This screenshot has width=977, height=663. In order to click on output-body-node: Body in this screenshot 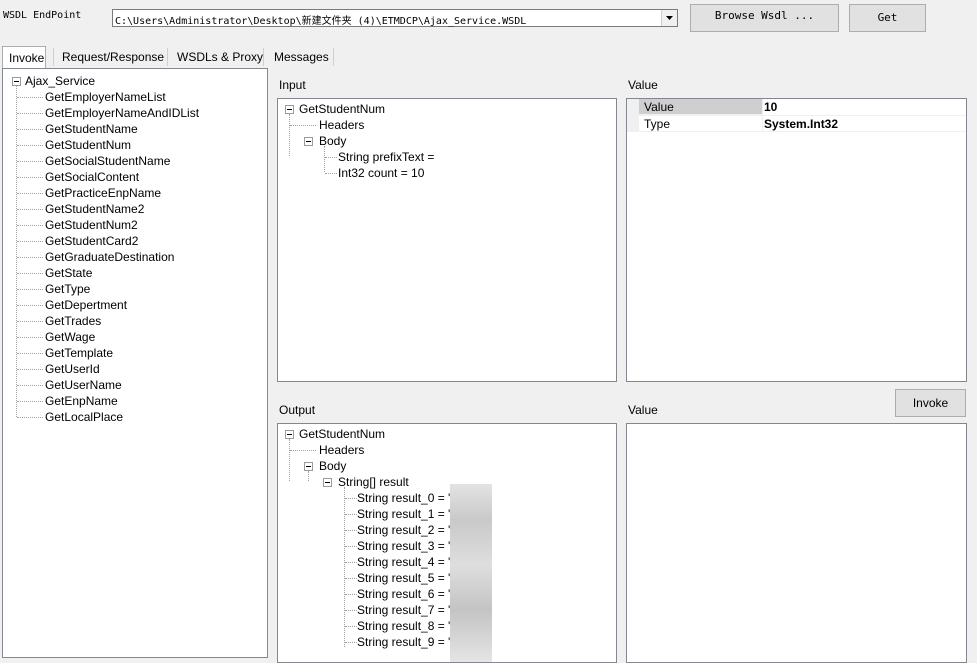, I will do `click(332, 466)`.